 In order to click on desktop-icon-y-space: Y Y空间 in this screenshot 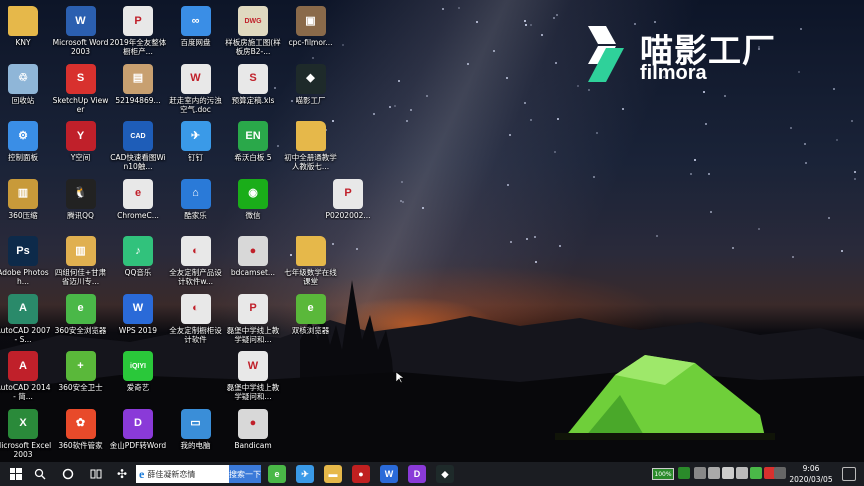, I will do `click(81, 147)`.